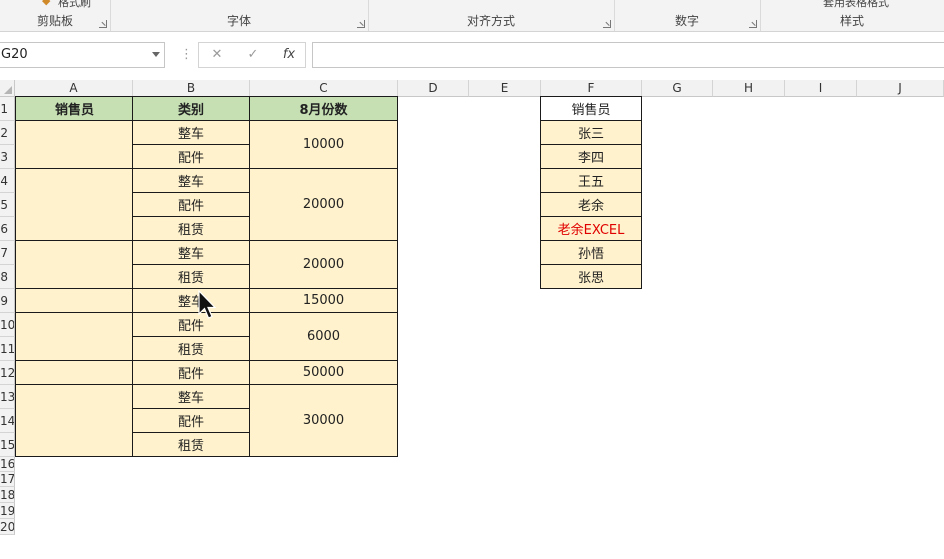 This screenshot has width=944, height=559. What do you see at coordinates (7, 421) in the screenshot?
I see `row-header-14: 14` at bounding box center [7, 421].